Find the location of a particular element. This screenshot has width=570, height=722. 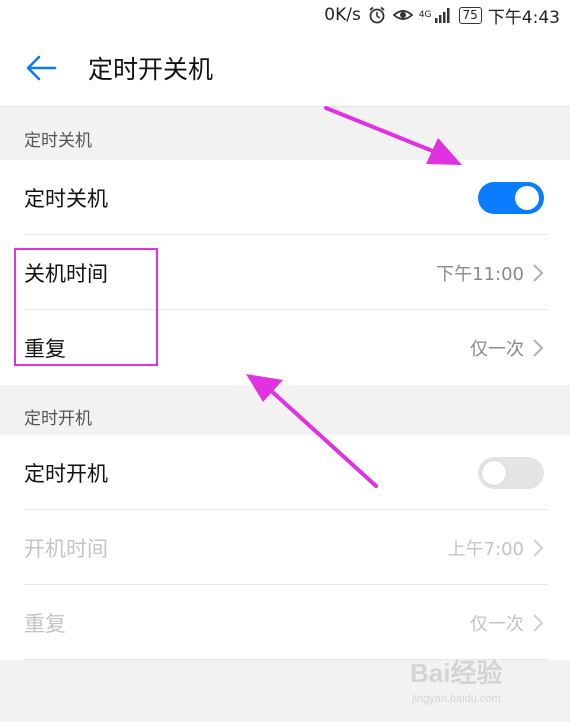

shutdown-time-value: 下午11:00 is located at coordinates (480, 274).